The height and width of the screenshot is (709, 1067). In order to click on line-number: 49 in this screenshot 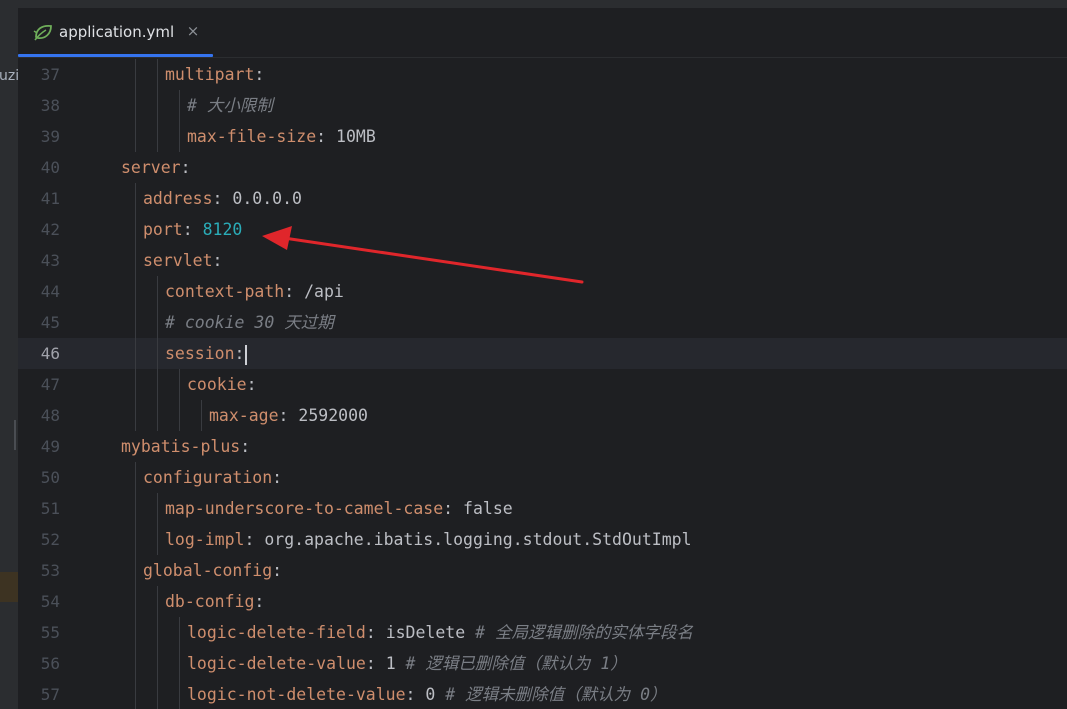, I will do `click(50, 446)`.